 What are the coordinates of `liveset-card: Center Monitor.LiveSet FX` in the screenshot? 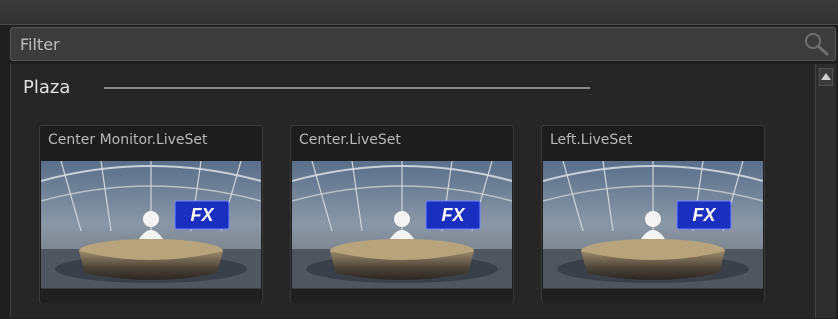 It's located at (151, 214).